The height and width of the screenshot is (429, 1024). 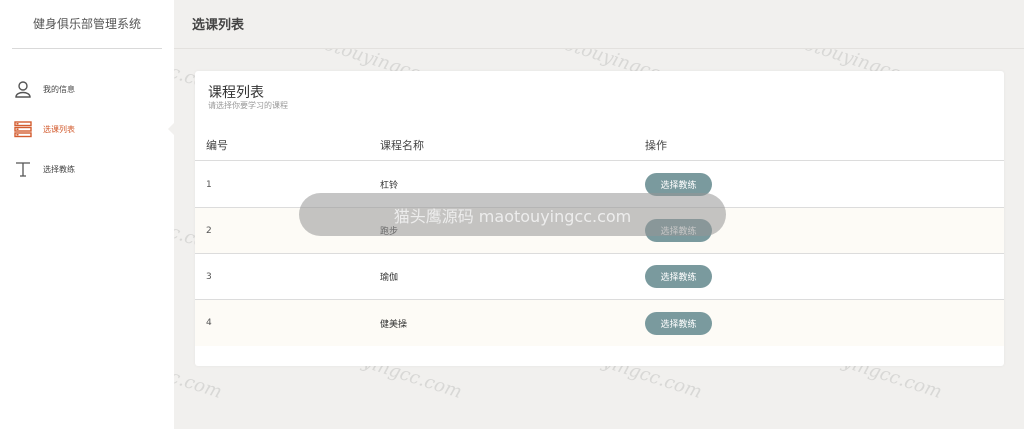 What do you see at coordinates (87, 89) in the screenshot?
I see `sidebar-item-my-info: 我的信息` at bounding box center [87, 89].